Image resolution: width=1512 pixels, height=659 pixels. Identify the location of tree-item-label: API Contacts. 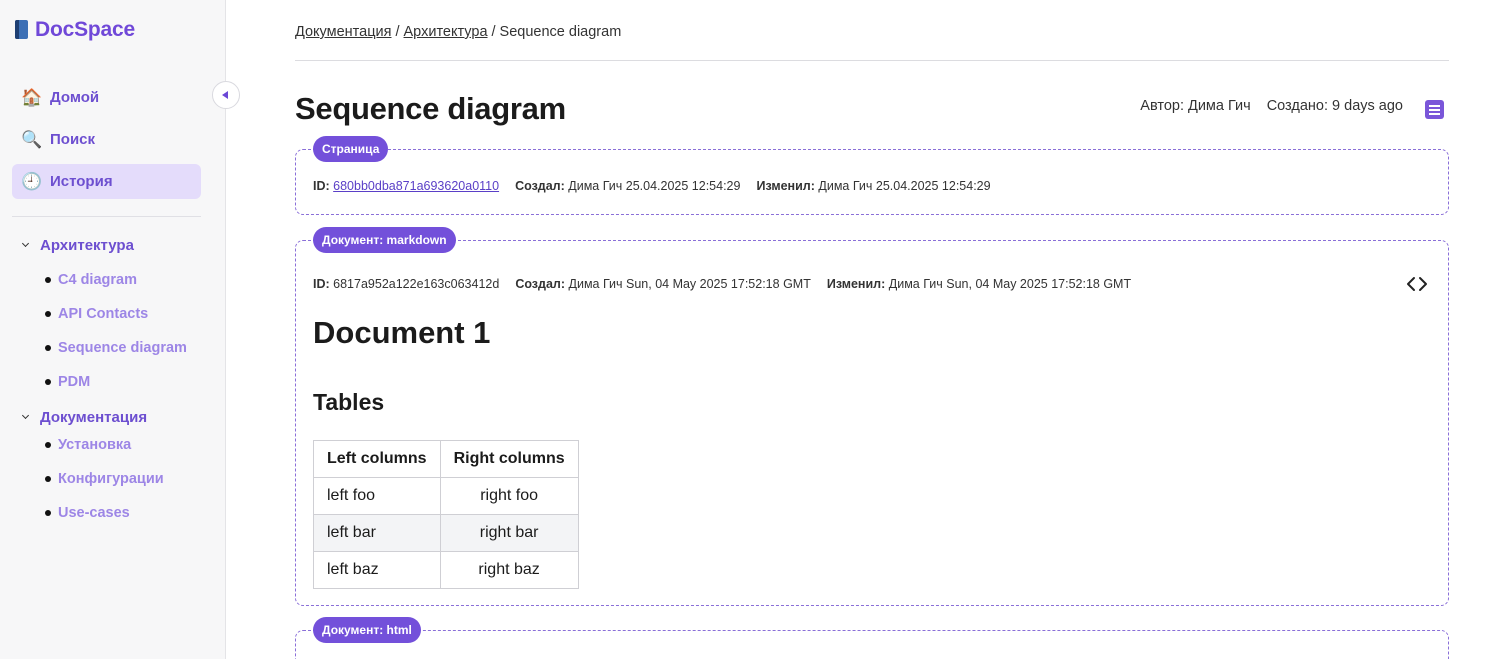
(103, 314).